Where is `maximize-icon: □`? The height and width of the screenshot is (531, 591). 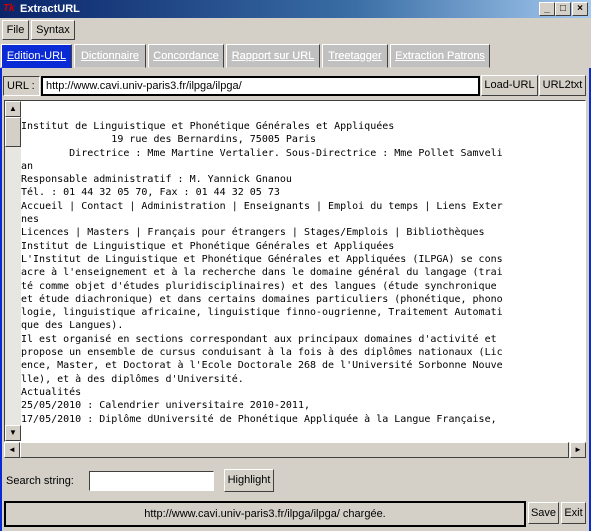
maximize-icon: □ is located at coordinates (563, 9).